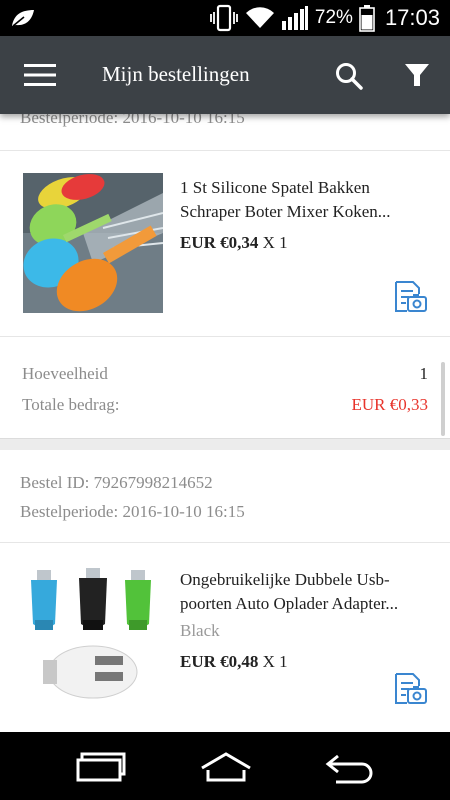 The height and width of the screenshot is (800, 450). I want to click on menu-icon, so click(40, 75).